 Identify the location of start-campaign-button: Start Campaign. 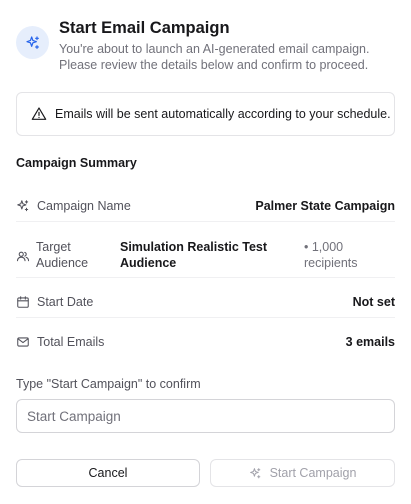
(302, 473).